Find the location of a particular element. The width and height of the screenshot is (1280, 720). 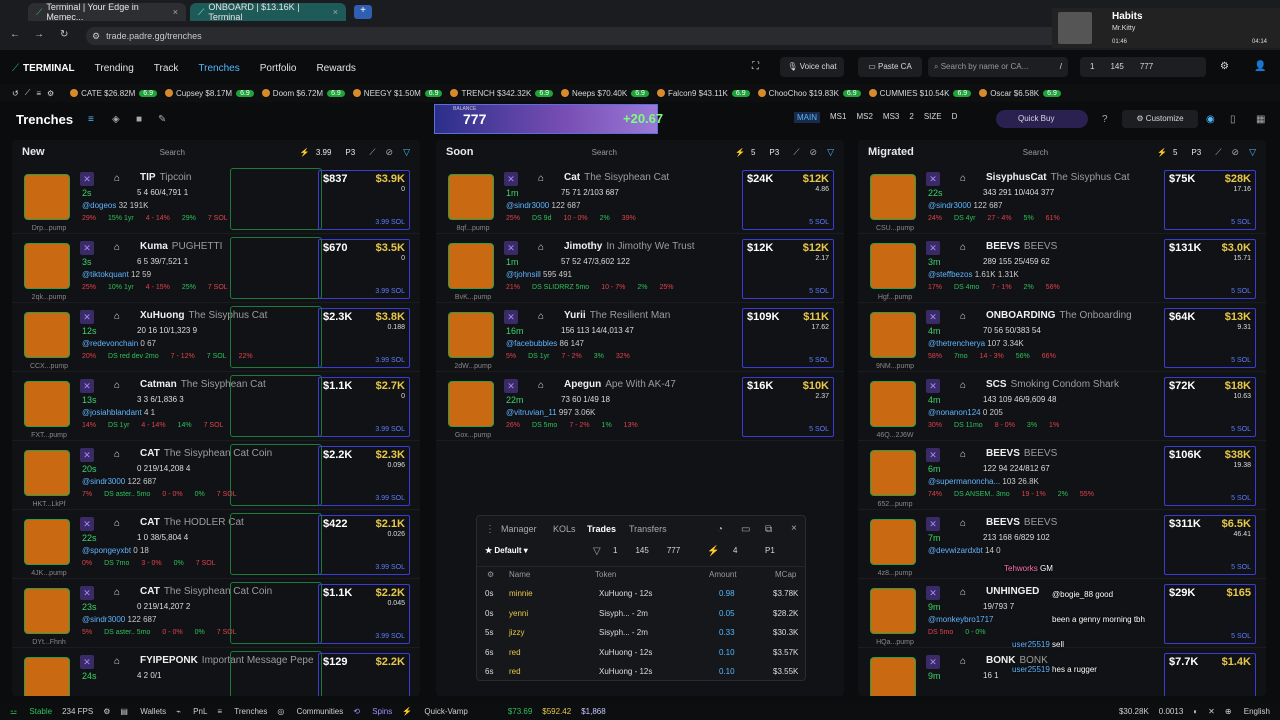

popout-icon: ⧉ is located at coordinates (768, 529).